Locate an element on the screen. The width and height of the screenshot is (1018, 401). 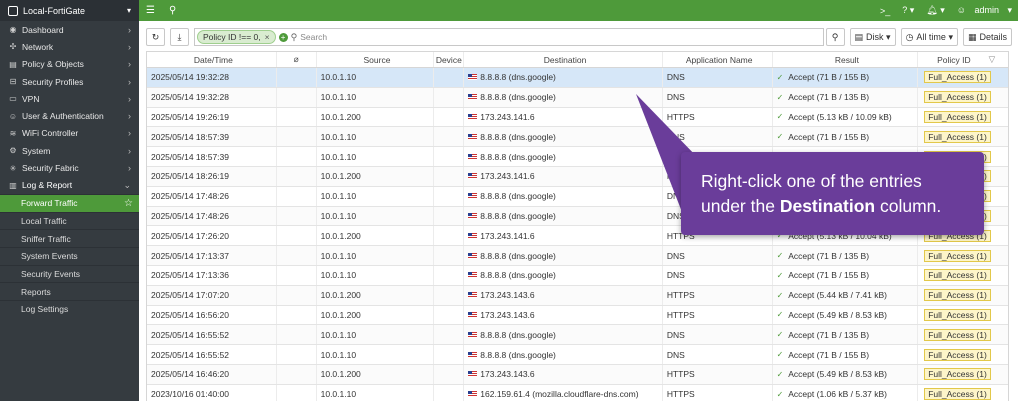
sidebar-item-security-fabric: ✳ Security Fabric › is located at coordinates (69, 167).